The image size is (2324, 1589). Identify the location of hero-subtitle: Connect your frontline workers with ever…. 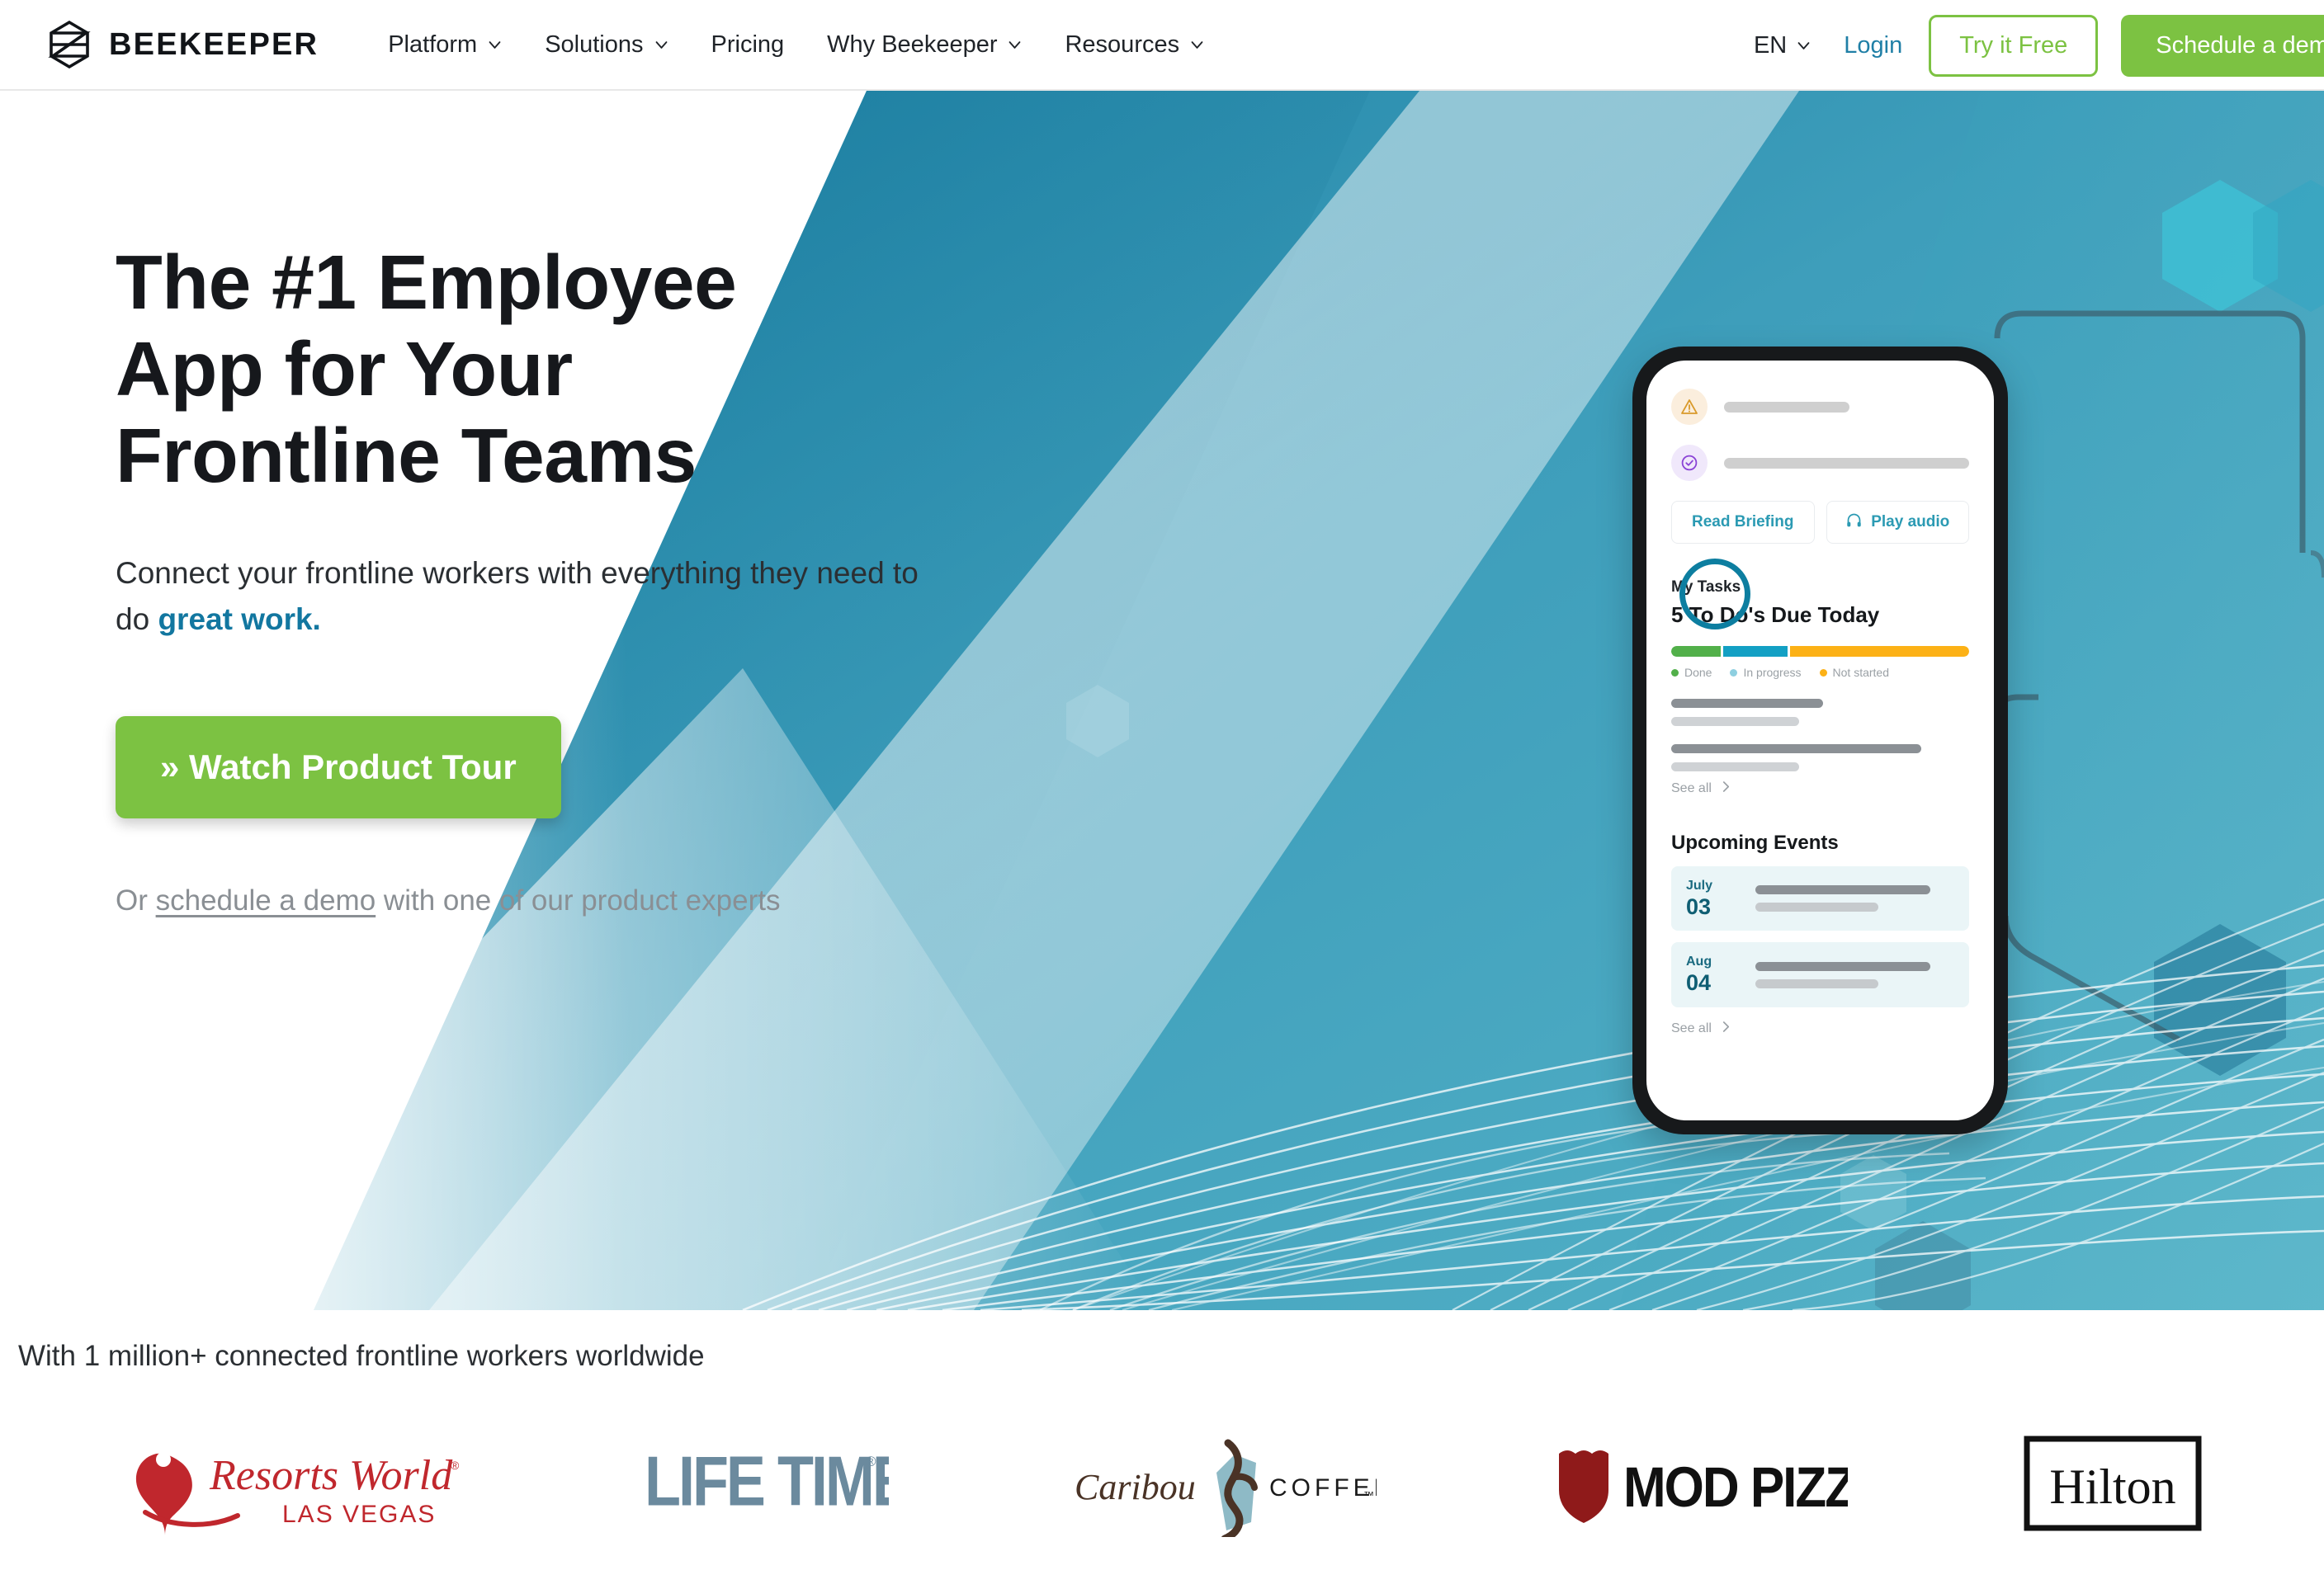
(536, 596).